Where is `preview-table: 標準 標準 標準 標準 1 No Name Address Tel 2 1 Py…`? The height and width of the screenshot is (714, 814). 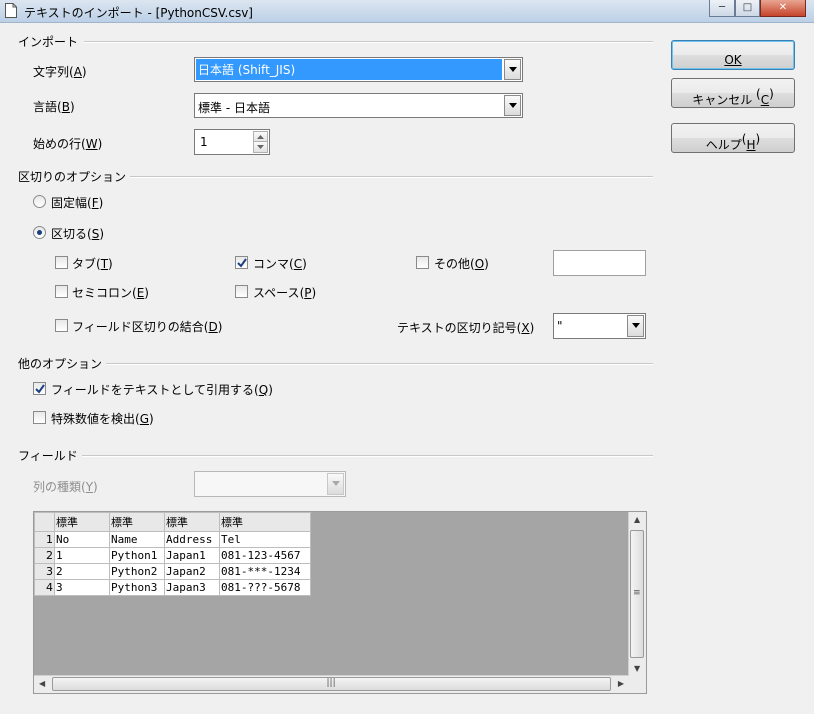
preview-table: 標準 標準 標準 標準 1 No Name Address Tel 2 1 Py… is located at coordinates (172, 554).